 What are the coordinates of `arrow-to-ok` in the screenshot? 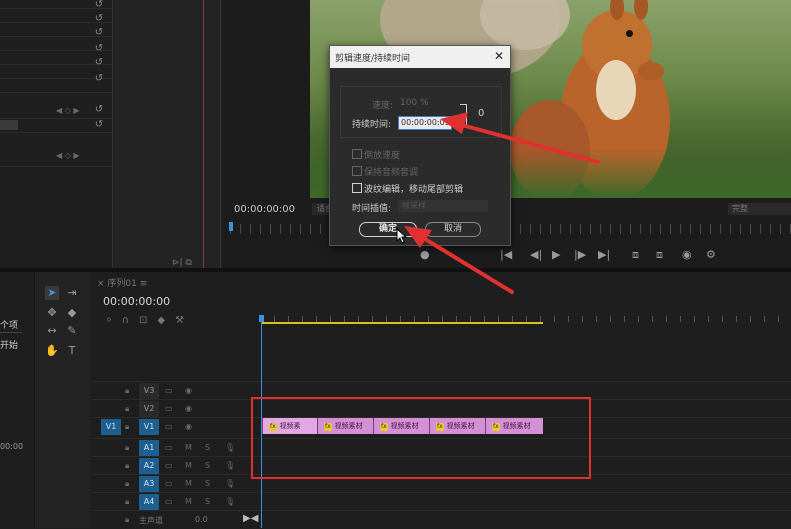 It's located at (459, 260).